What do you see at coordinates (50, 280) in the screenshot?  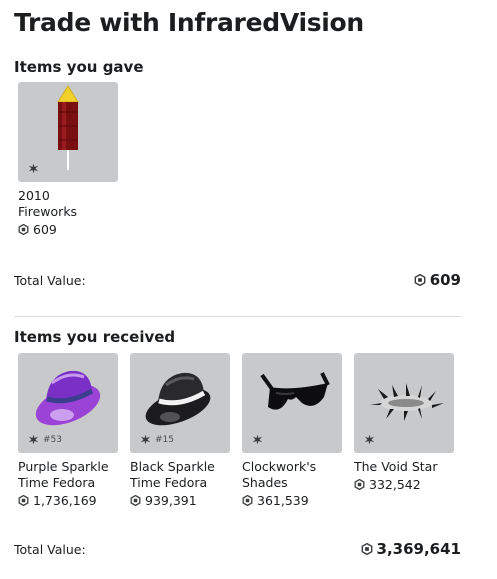 I see `gave-total-label: Total Value:` at bounding box center [50, 280].